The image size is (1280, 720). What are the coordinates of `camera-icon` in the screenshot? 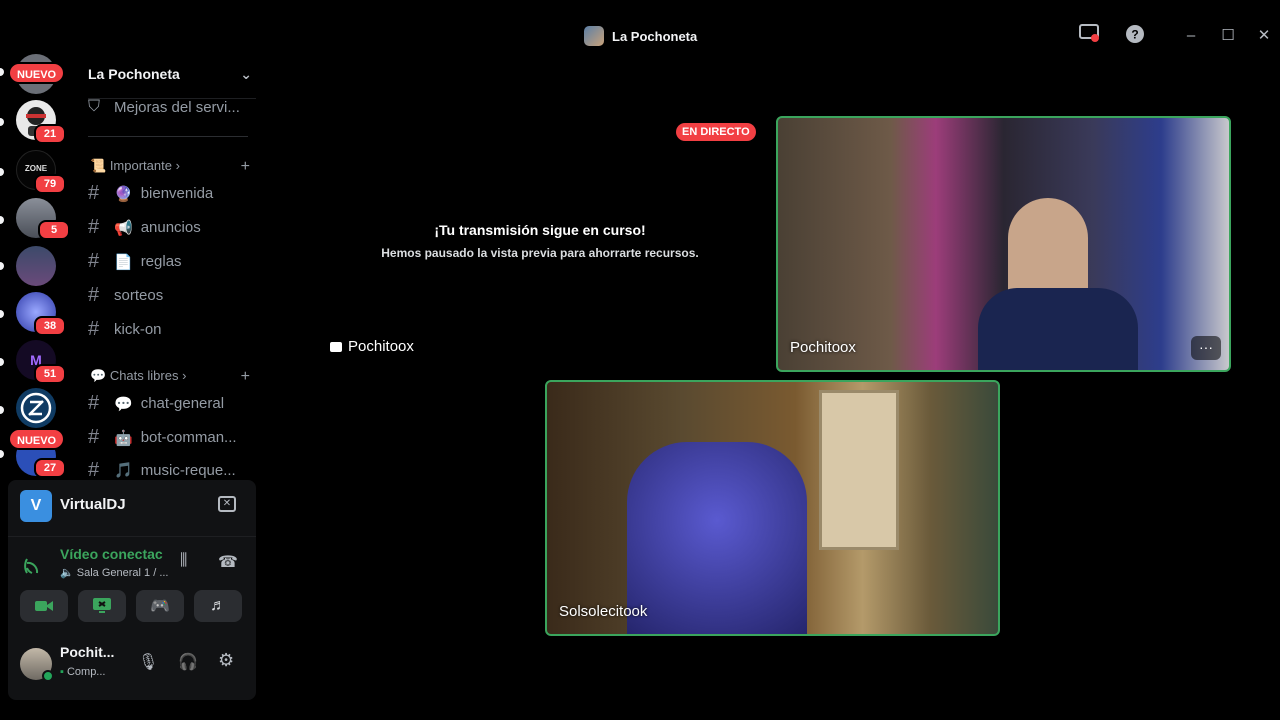 It's located at (44, 606).